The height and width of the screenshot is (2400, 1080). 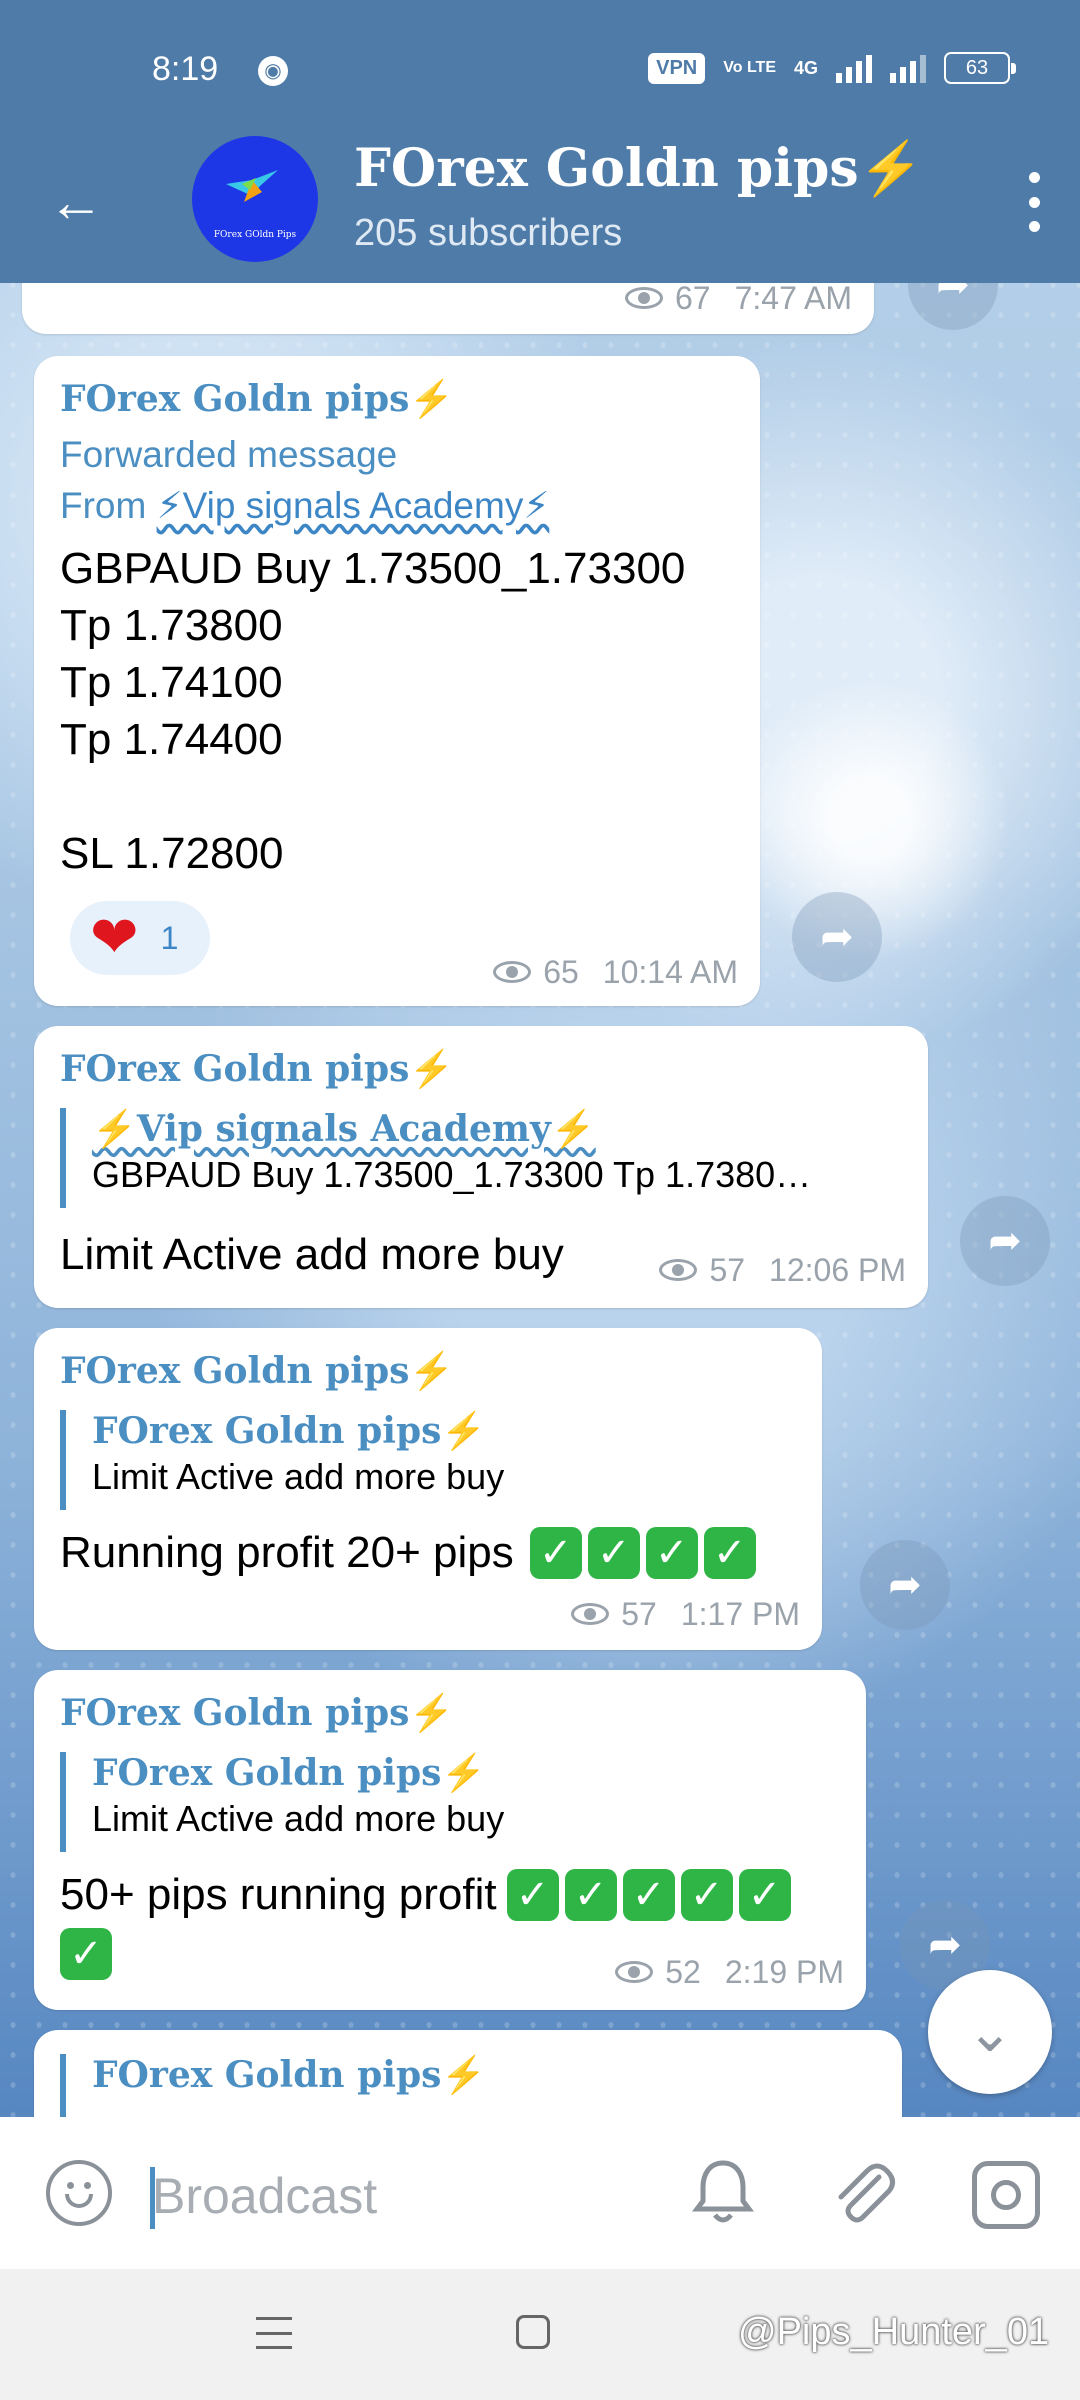 I want to click on message-meta: 65 10:14 AM, so click(x=615, y=972).